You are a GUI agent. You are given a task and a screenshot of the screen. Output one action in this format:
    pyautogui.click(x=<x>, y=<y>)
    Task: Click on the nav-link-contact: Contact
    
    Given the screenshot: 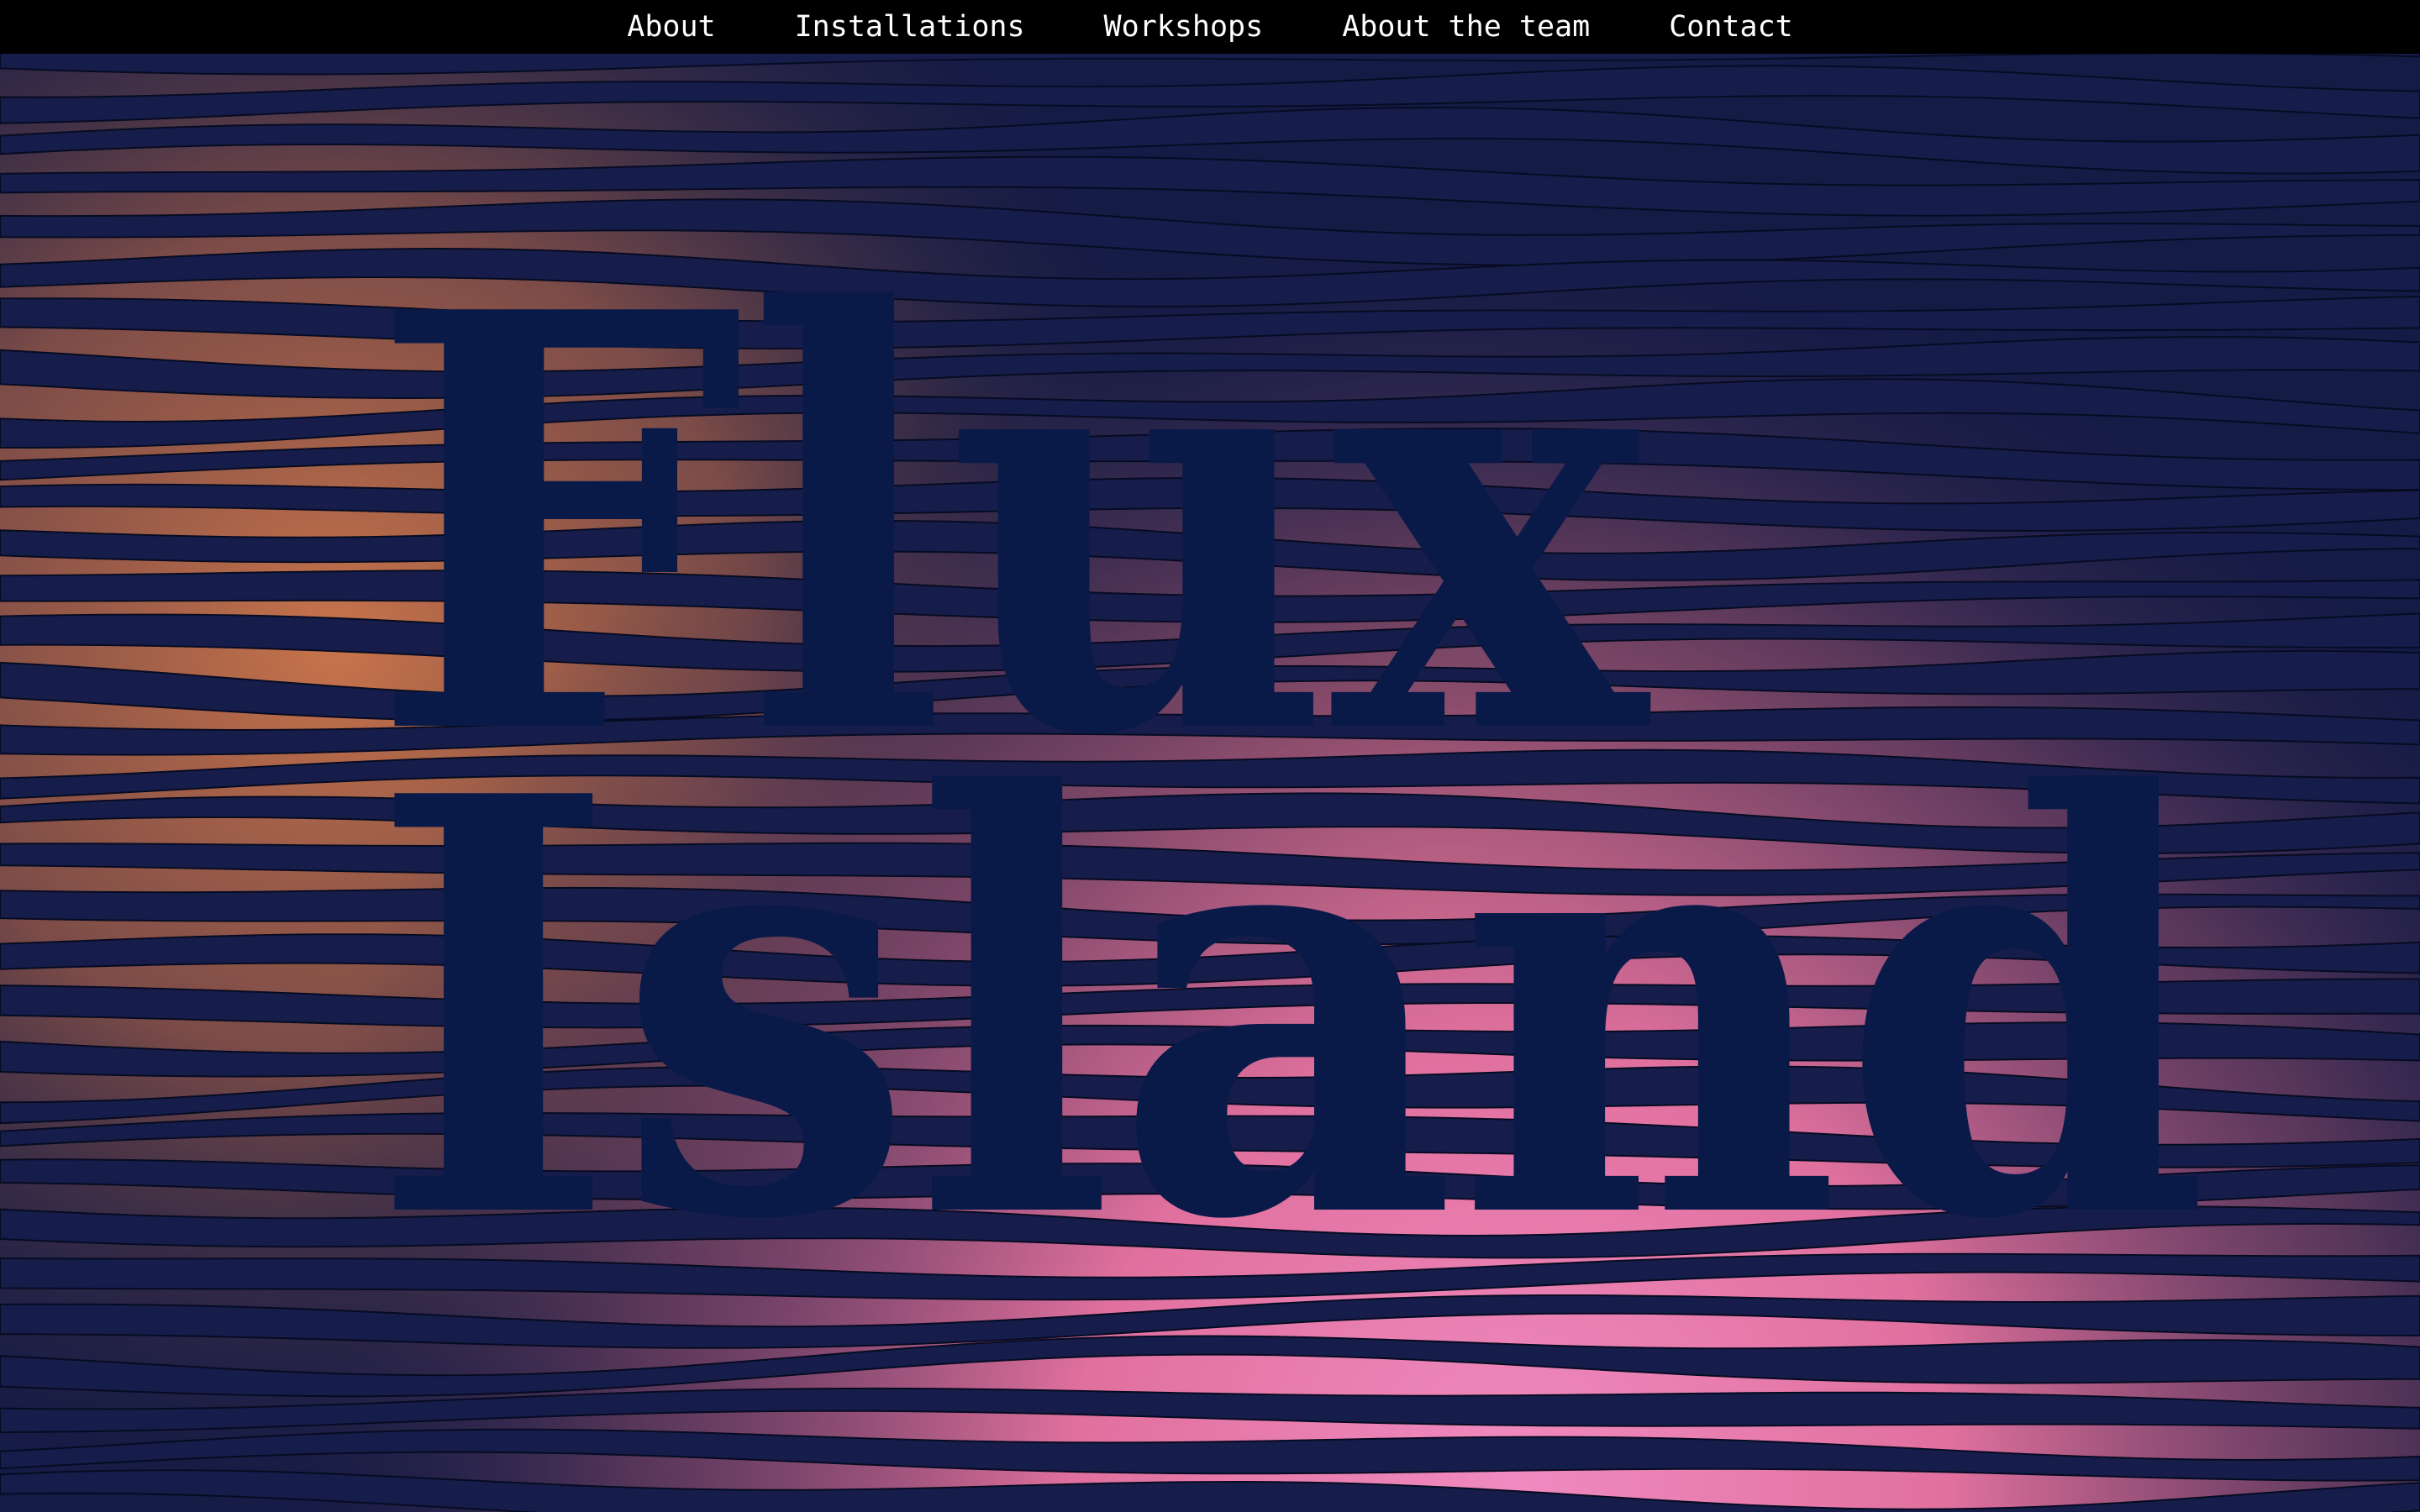 What is the action you would take?
    pyautogui.click(x=1731, y=27)
    